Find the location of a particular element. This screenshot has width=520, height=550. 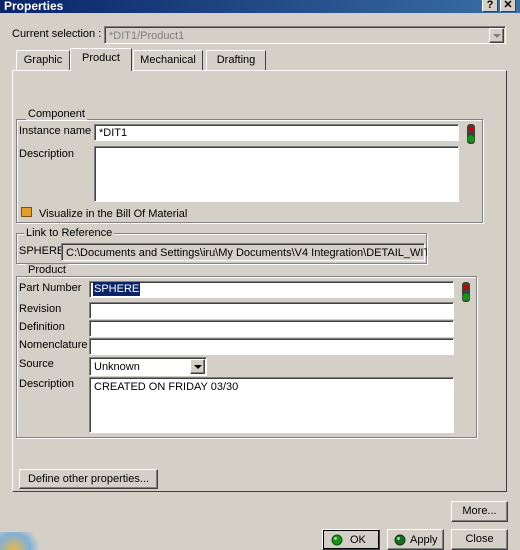

tab-drafting: Drafting is located at coordinates (236, 60).